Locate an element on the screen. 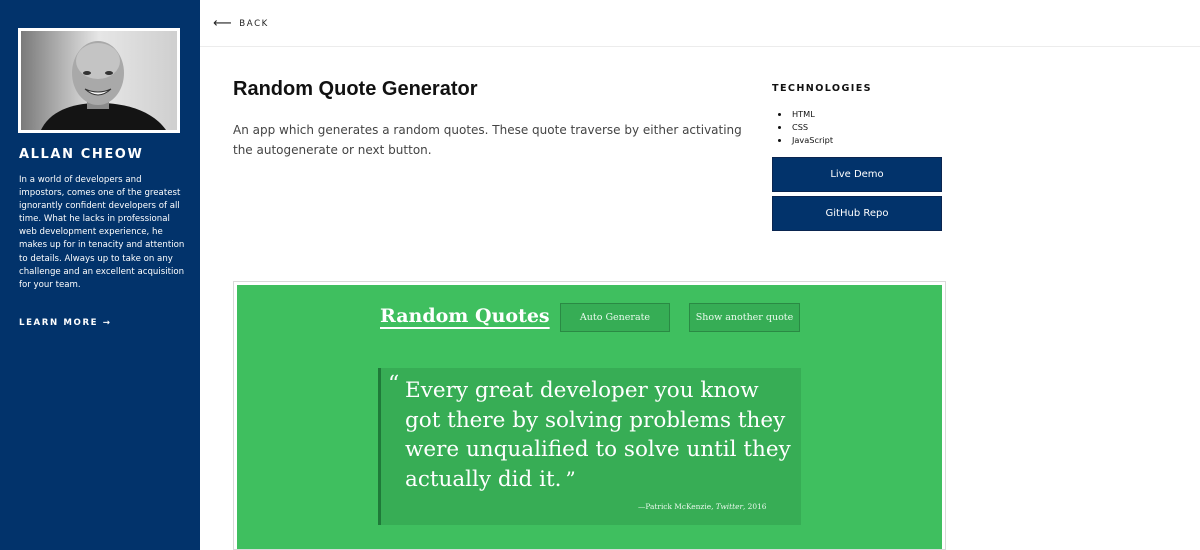  github-repo-button: GitHub Repo is located at coordinates (857, 213).